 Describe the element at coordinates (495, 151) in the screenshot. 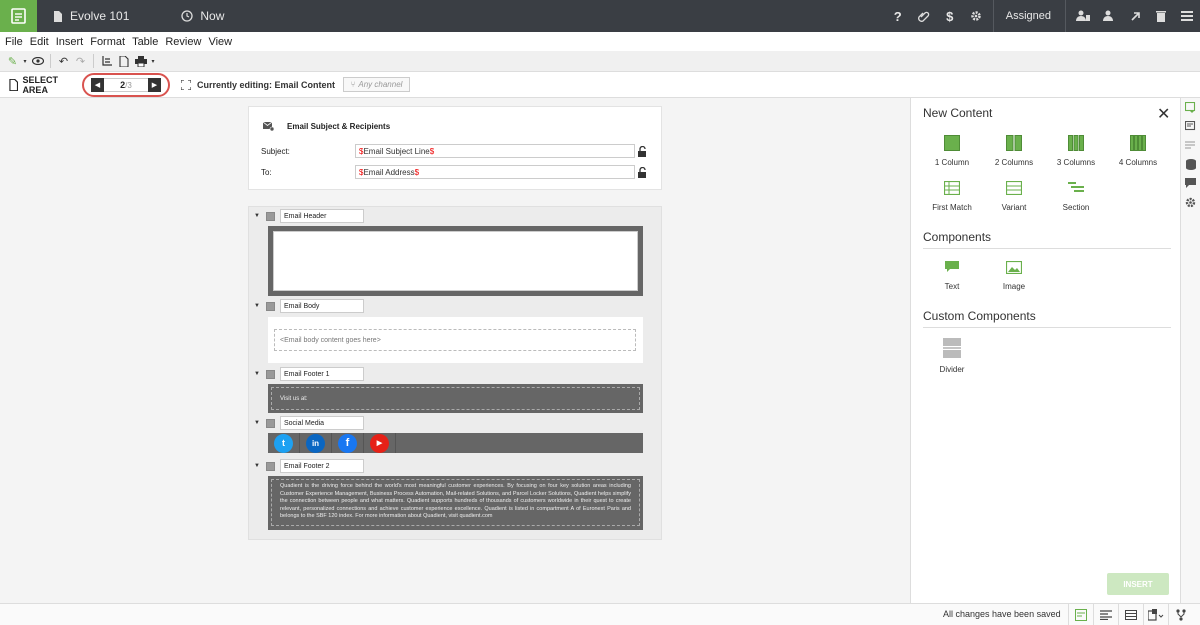

I see `subject-input: $ Email Subject Line $` at that location.